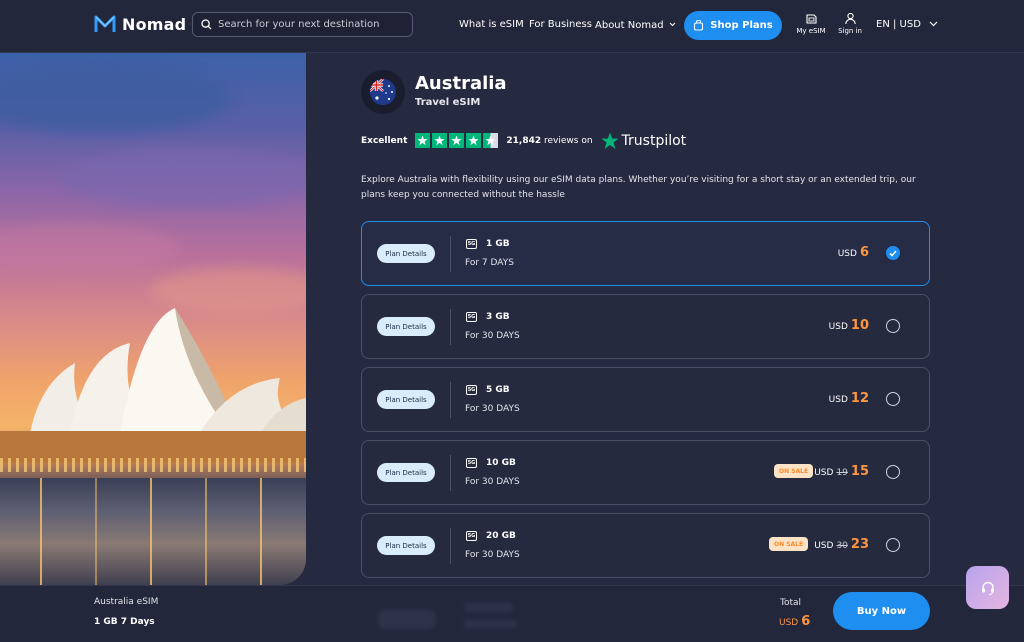  What do you see at coordinates (859, 544) in the screenshot?
I see `price-value: 23` at bounding box center [859, 544].